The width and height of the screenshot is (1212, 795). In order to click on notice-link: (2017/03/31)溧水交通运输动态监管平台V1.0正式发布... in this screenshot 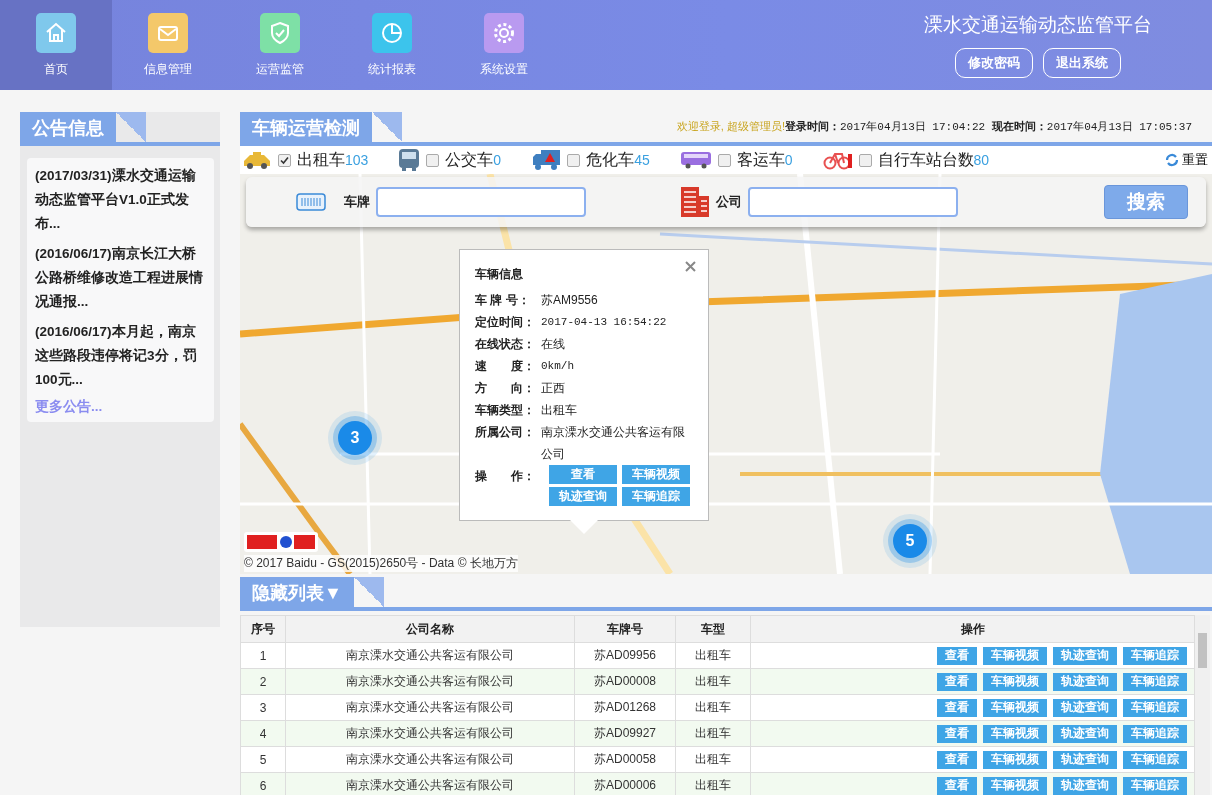, I will do `click(119, 200)`.